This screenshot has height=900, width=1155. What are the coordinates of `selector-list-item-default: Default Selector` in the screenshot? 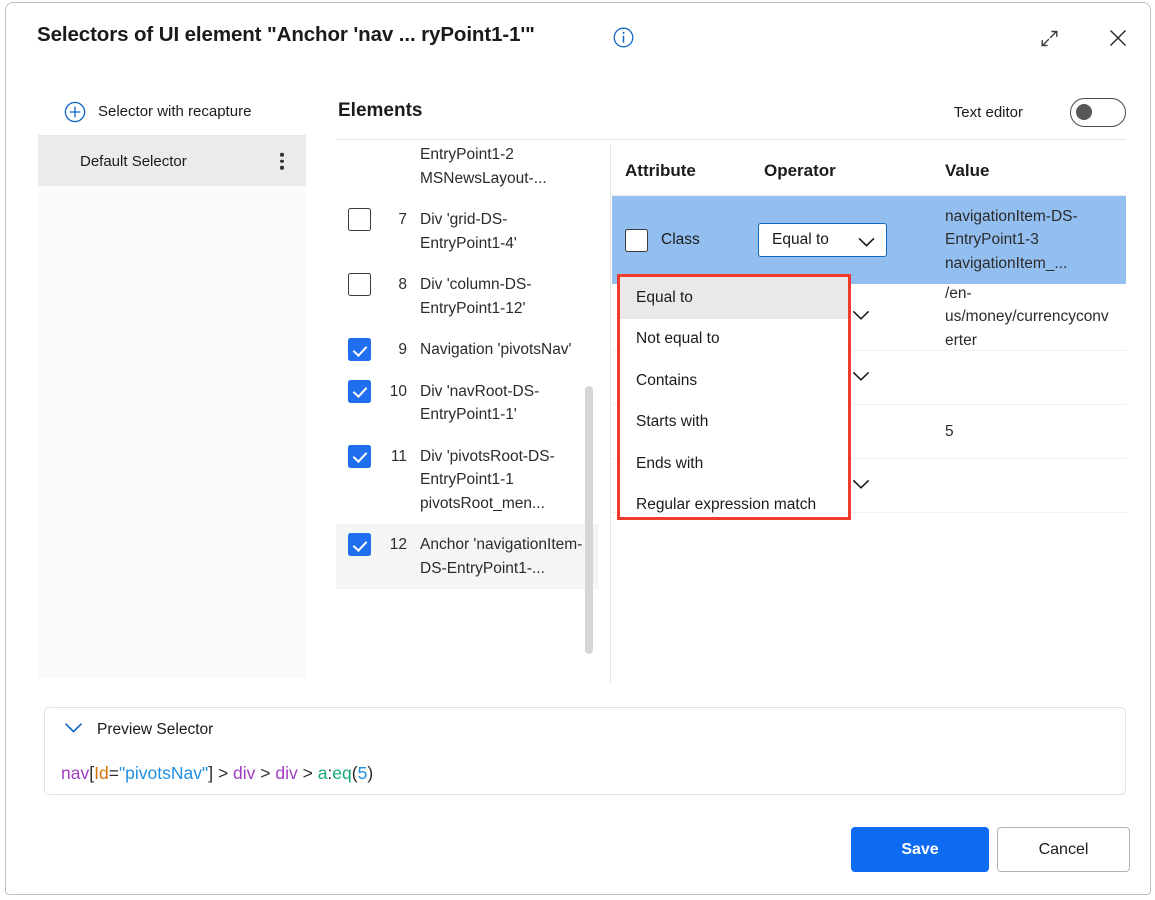 It's located at (172, 161).